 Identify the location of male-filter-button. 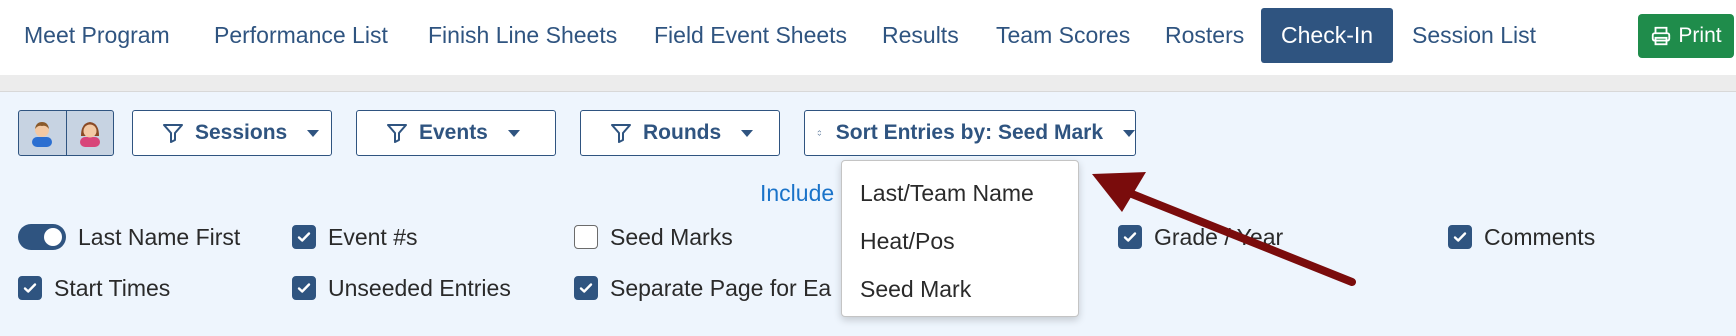
(42, 133).